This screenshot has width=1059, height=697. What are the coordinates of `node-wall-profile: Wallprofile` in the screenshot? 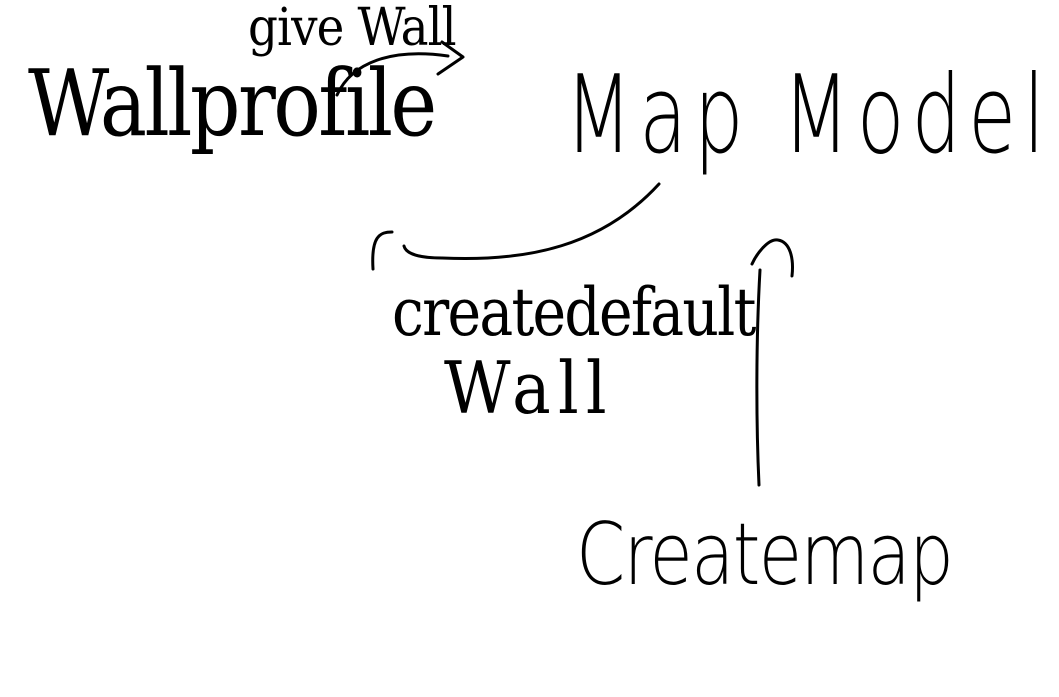 It's located at (232, 103).